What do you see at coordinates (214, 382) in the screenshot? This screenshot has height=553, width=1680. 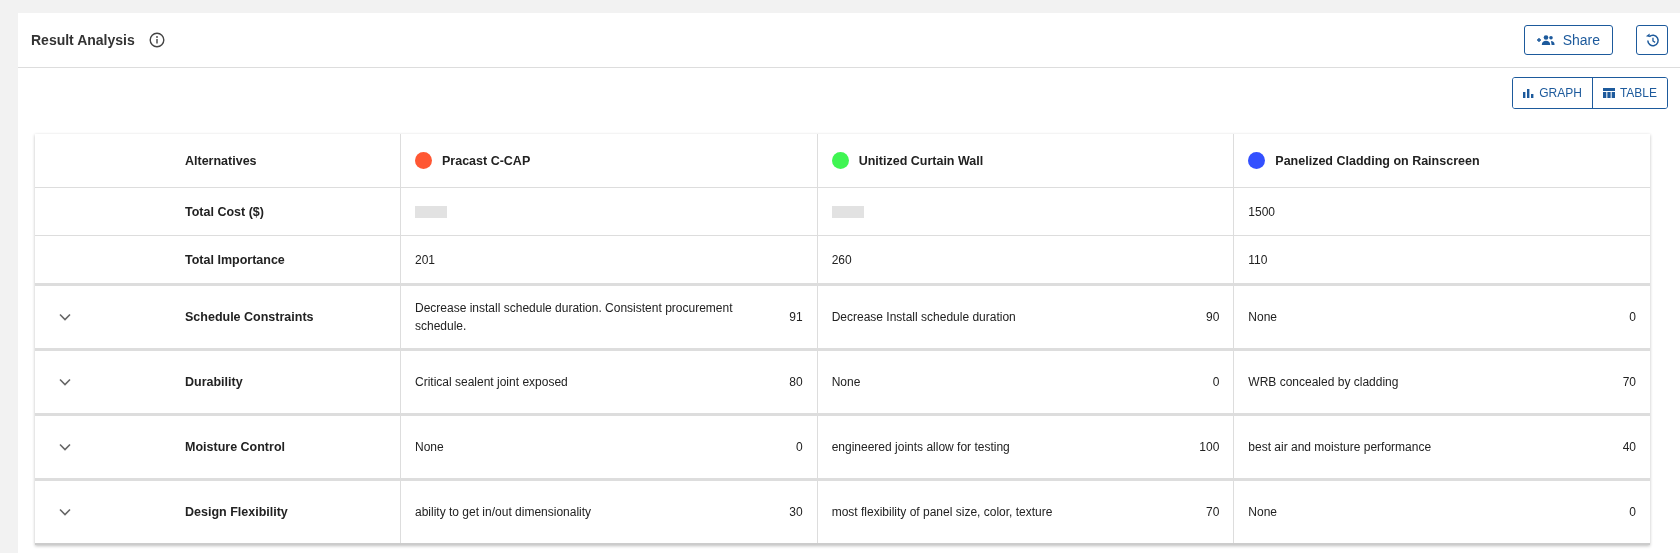 I see `row-label: Durability` at bounding box center [214, 382].